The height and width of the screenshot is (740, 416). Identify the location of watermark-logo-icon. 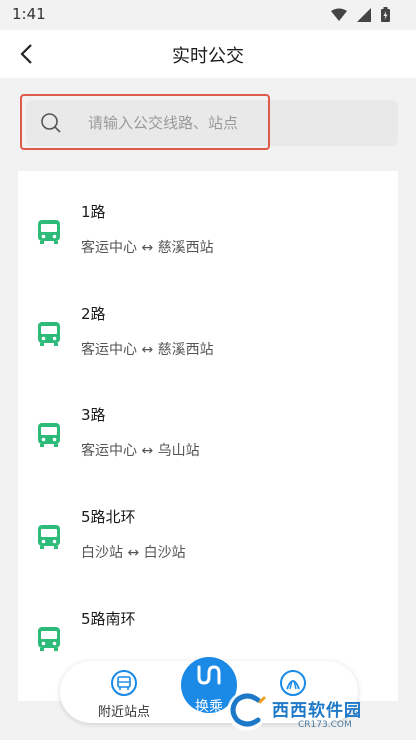
(247, 711).